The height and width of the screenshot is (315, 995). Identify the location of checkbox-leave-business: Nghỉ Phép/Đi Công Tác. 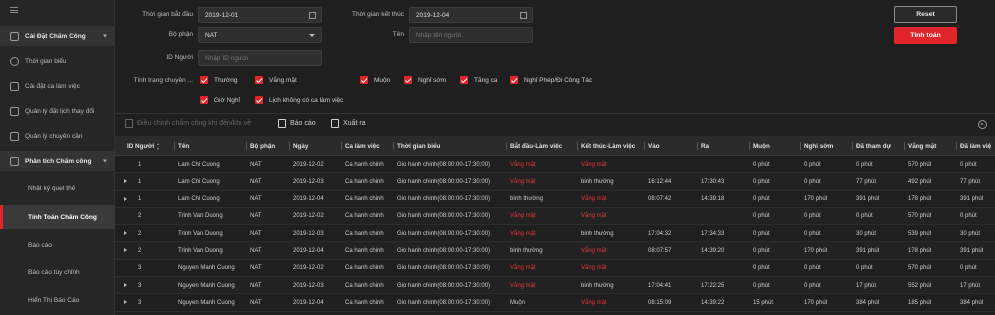
(551, 80).